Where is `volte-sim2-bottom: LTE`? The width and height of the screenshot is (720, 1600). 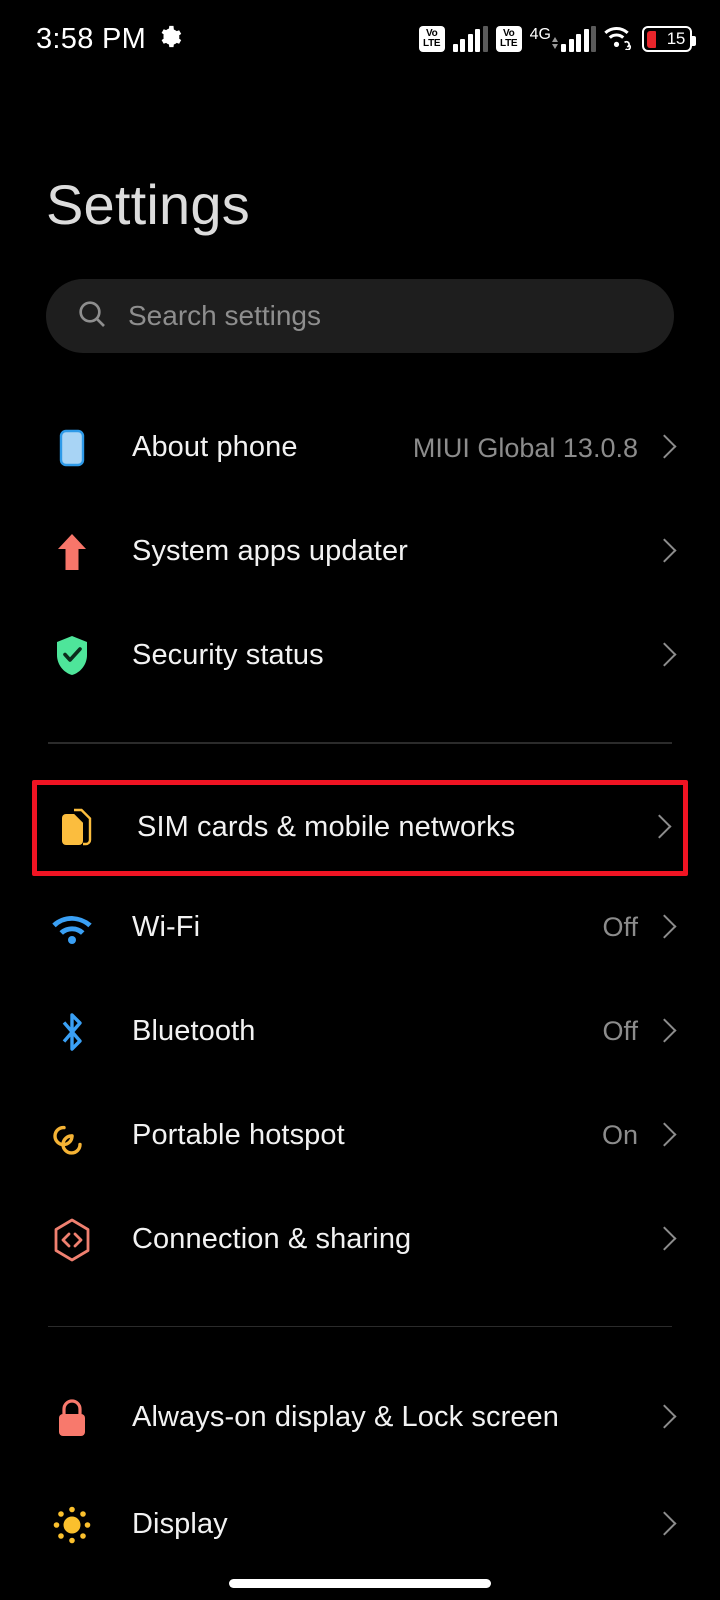
volte-sim2-bottom: LTE is located at coordinates (509, 43).